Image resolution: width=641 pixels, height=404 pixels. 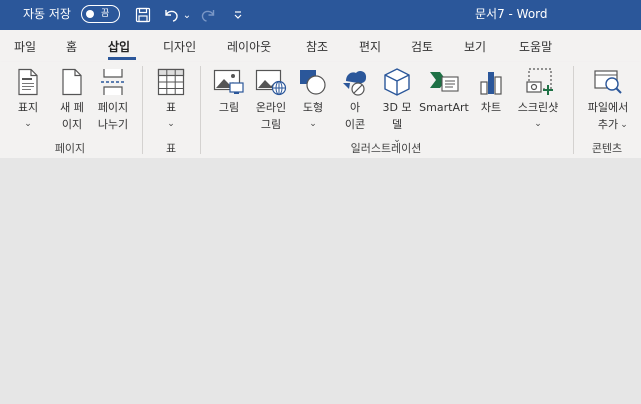 What do you see at coordinates (249, 47) in the screenshot?
I see `tab-layout: 레이아웃` at bounding box center [249, 47].